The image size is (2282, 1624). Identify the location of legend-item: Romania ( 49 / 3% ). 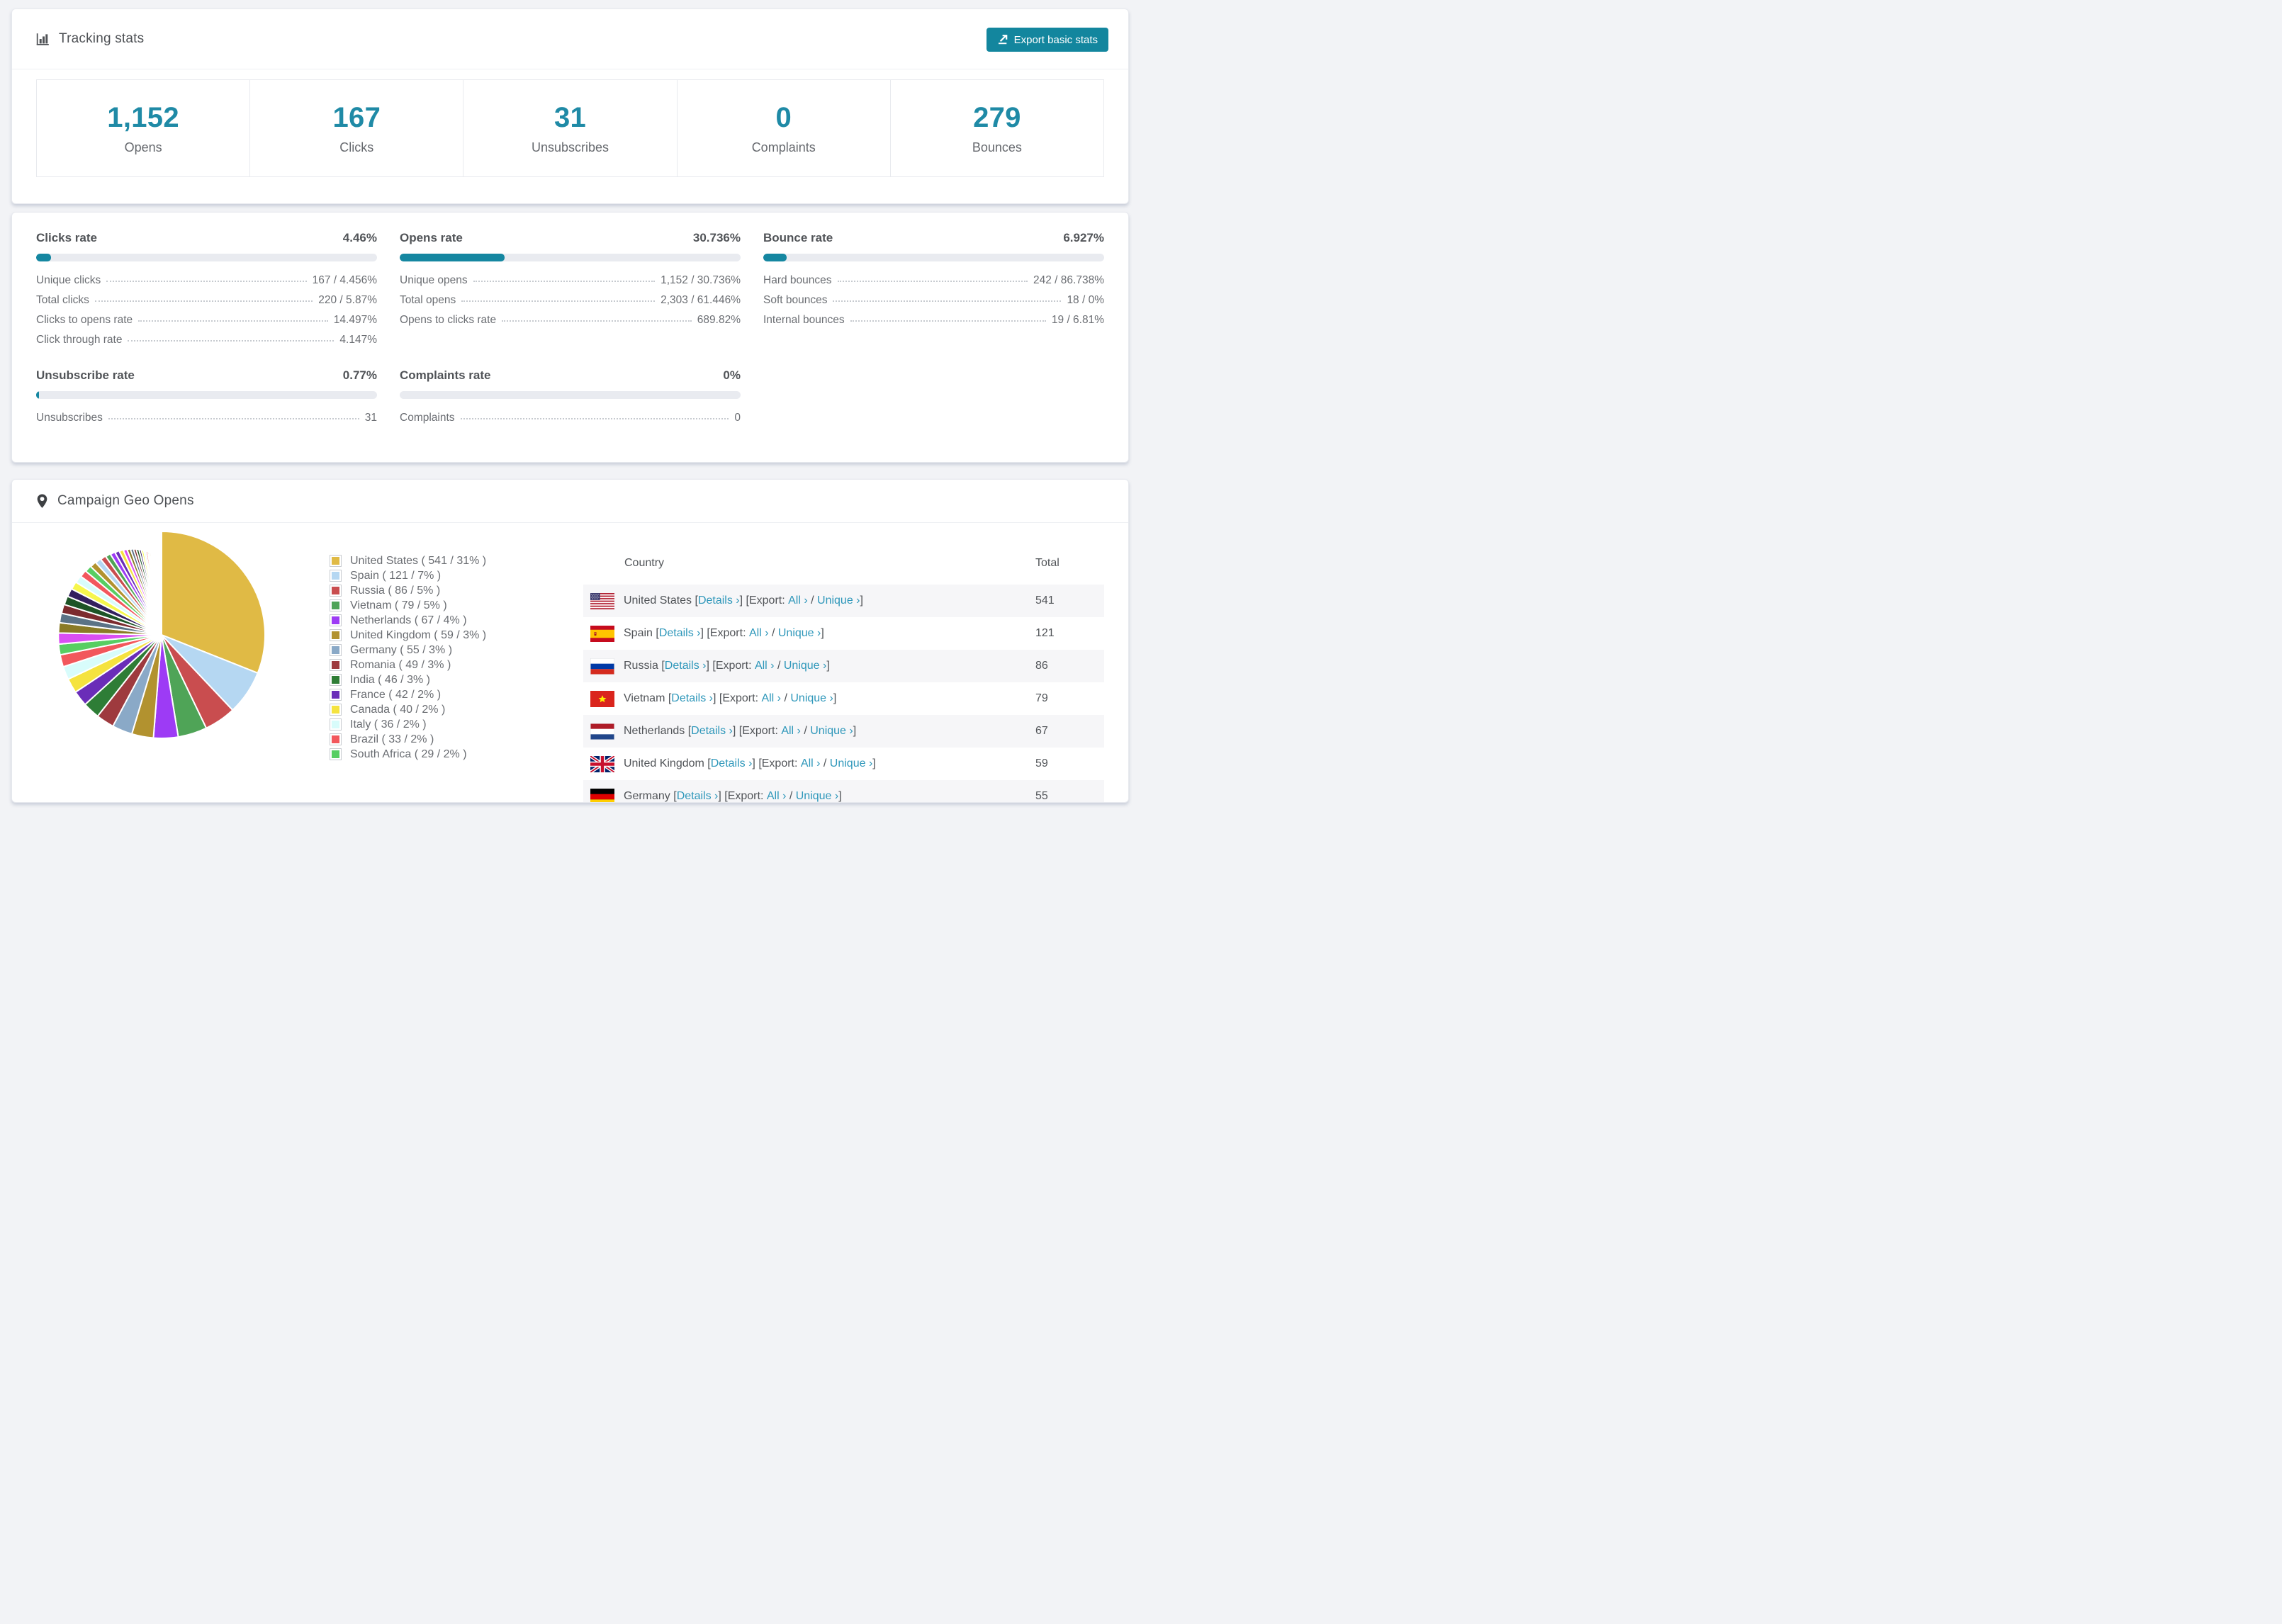
(408, 665).